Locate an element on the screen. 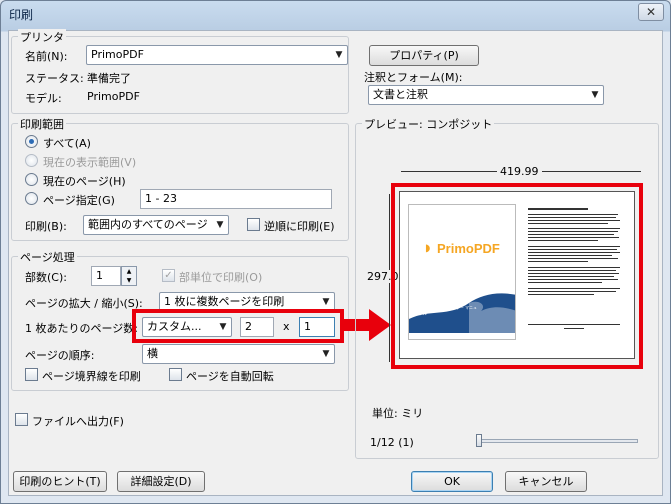  range-all-radio is located at coordinates (31, 141).